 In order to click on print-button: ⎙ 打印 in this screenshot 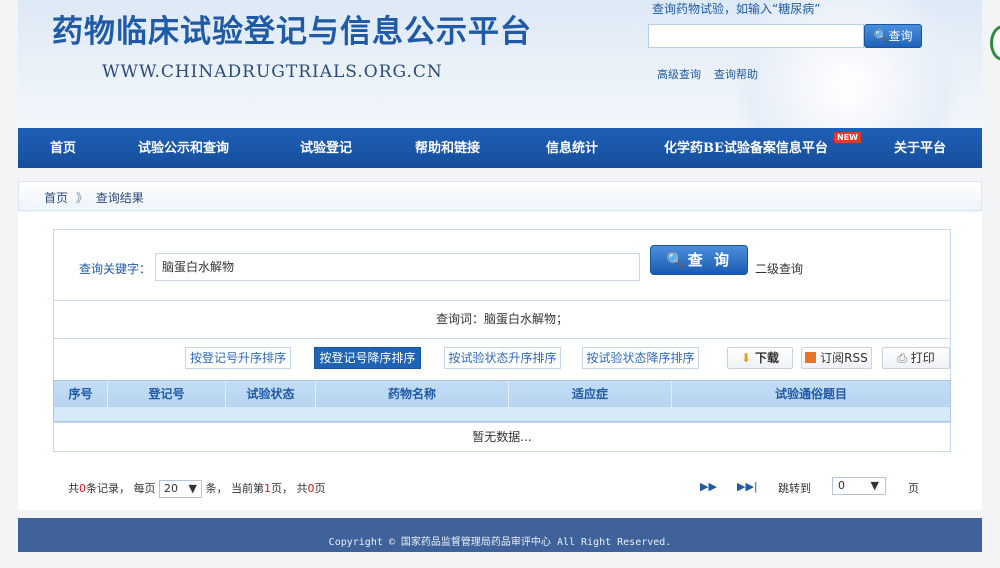, I will do `click(916, 358)`.